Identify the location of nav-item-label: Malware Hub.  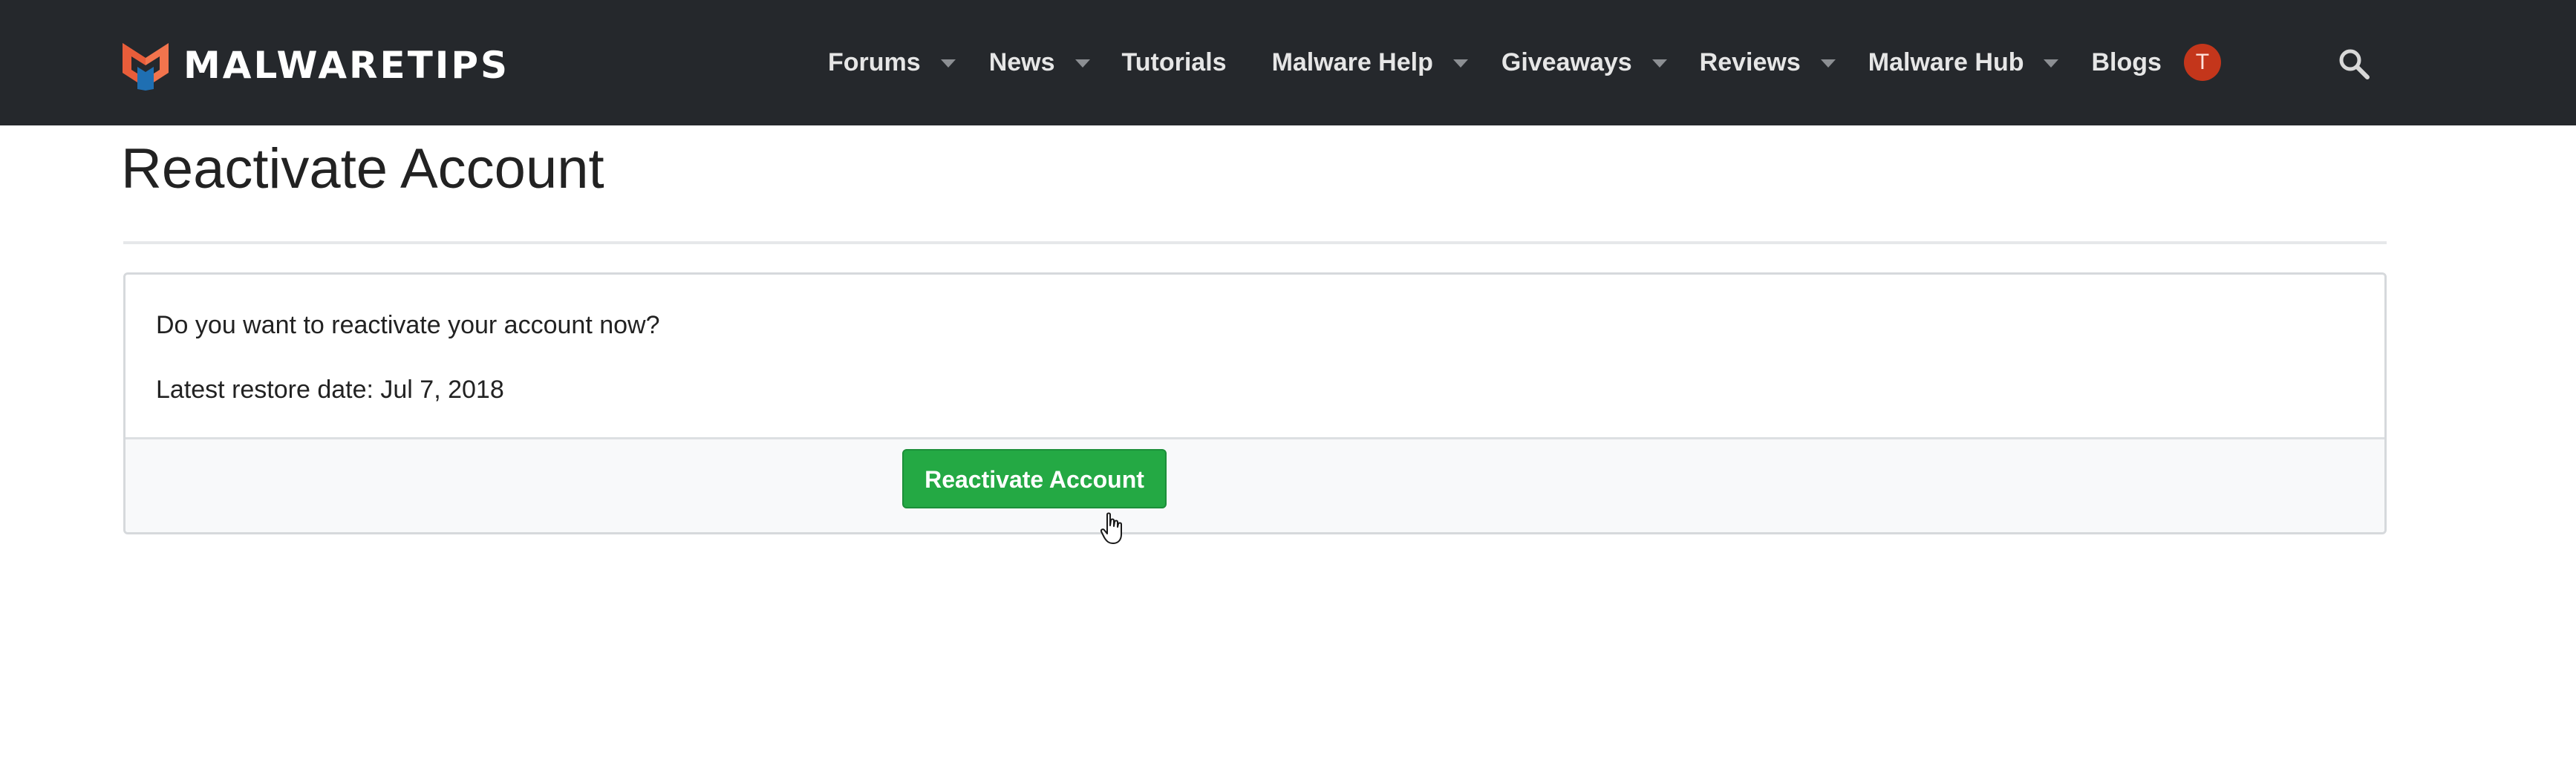
(1946, 62).